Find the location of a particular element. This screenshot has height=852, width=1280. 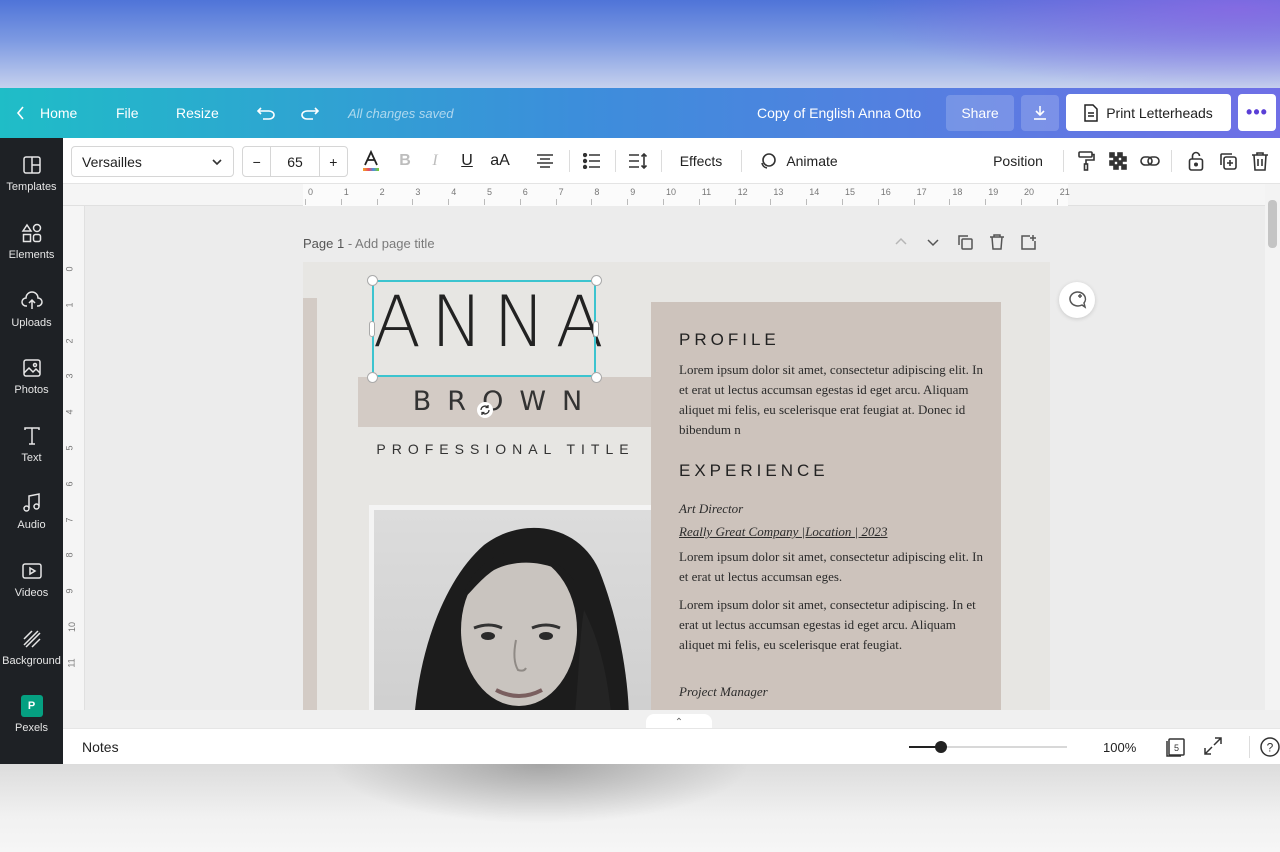

professional-title-text: PROFESSIONAL TITLE is located at coordinates (505, 449).